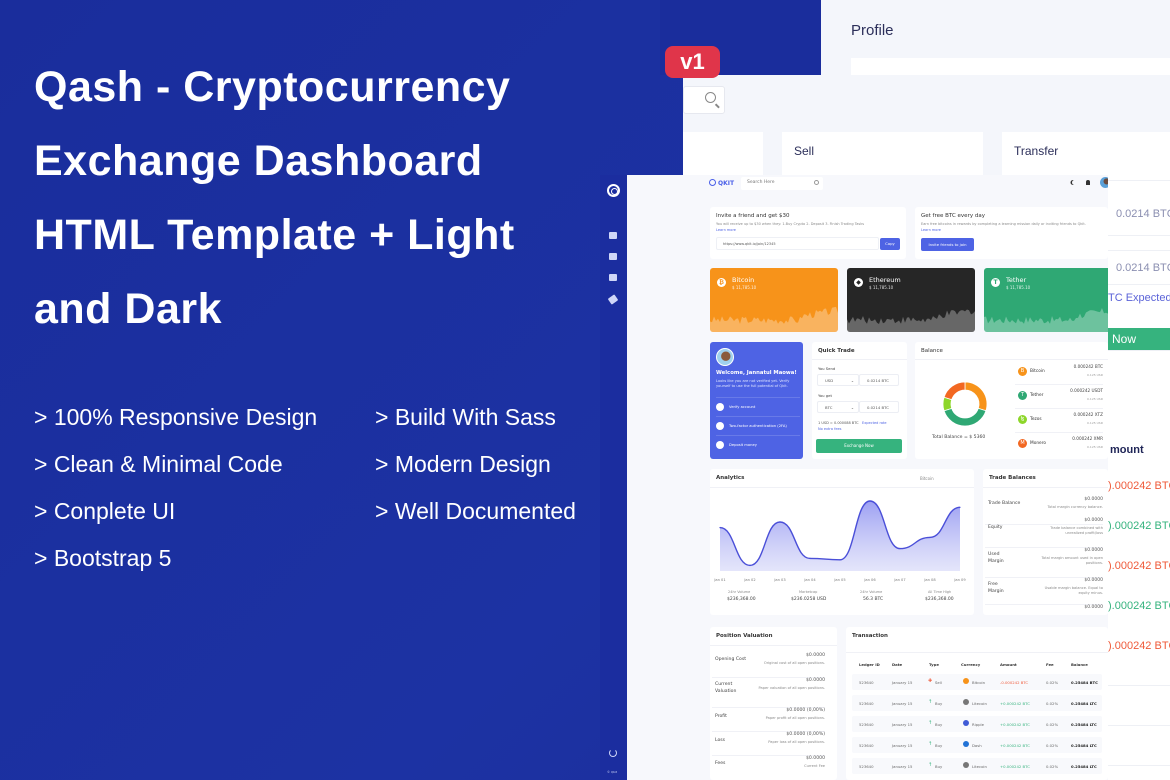 This screenshot has height=780, width=1170. I want to click on cell-currency: Litecoin, so click(979, 703).